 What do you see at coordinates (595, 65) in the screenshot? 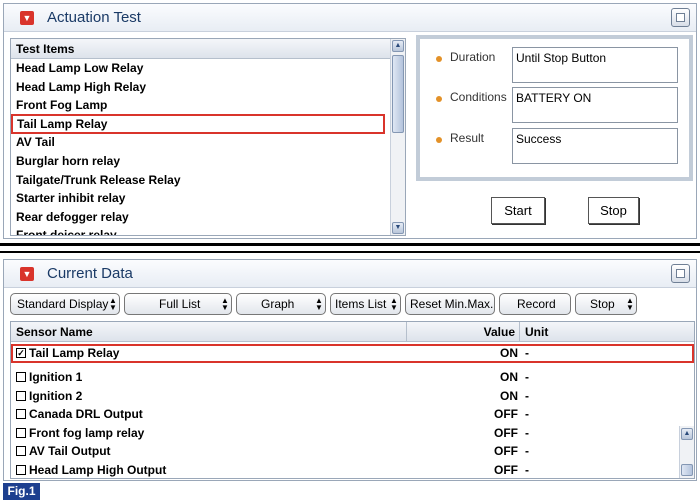
I see `duration-value: Until Stop Button` at bounding box center [595, 65].